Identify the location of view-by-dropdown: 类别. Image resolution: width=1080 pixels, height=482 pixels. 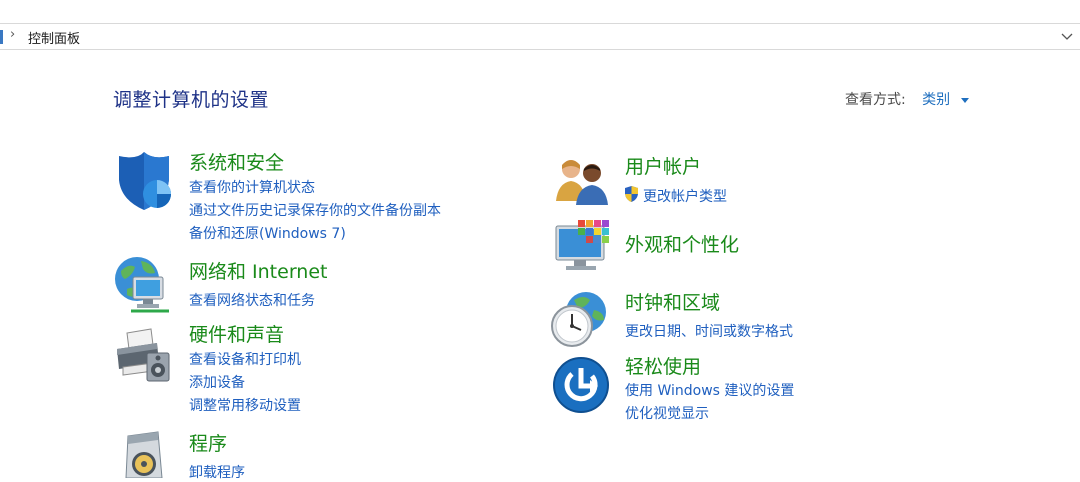
(936, 100).